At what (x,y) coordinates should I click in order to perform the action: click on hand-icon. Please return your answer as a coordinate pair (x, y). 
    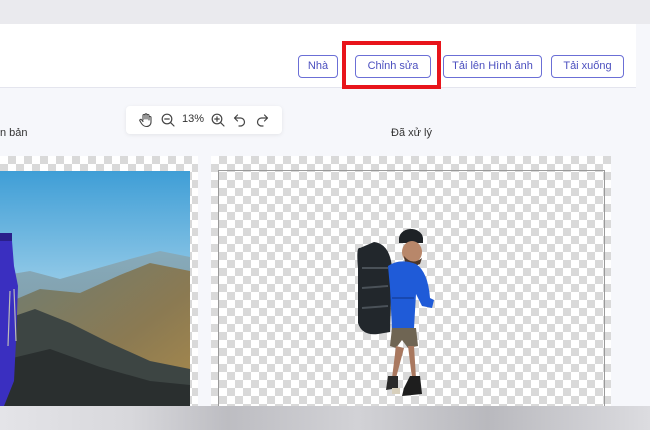
    Looking at the image, I should click on (146, 120).